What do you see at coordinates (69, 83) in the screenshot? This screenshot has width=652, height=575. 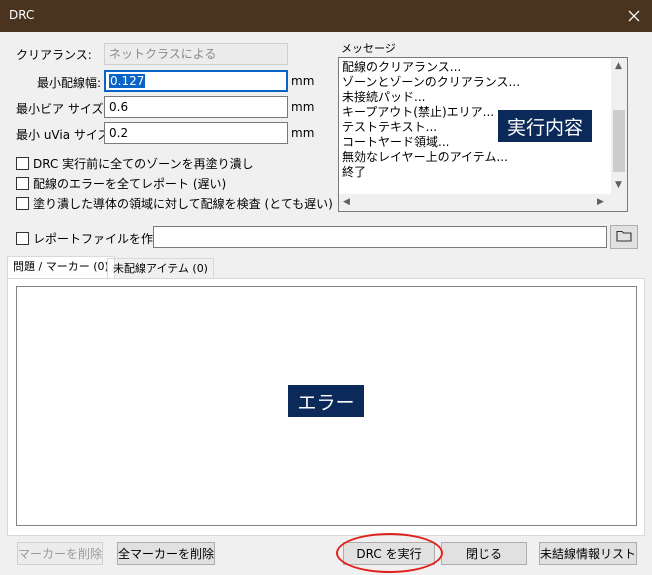 I see `min-track-width-label: 最小配線幅:` at bounding box center [69, 83].